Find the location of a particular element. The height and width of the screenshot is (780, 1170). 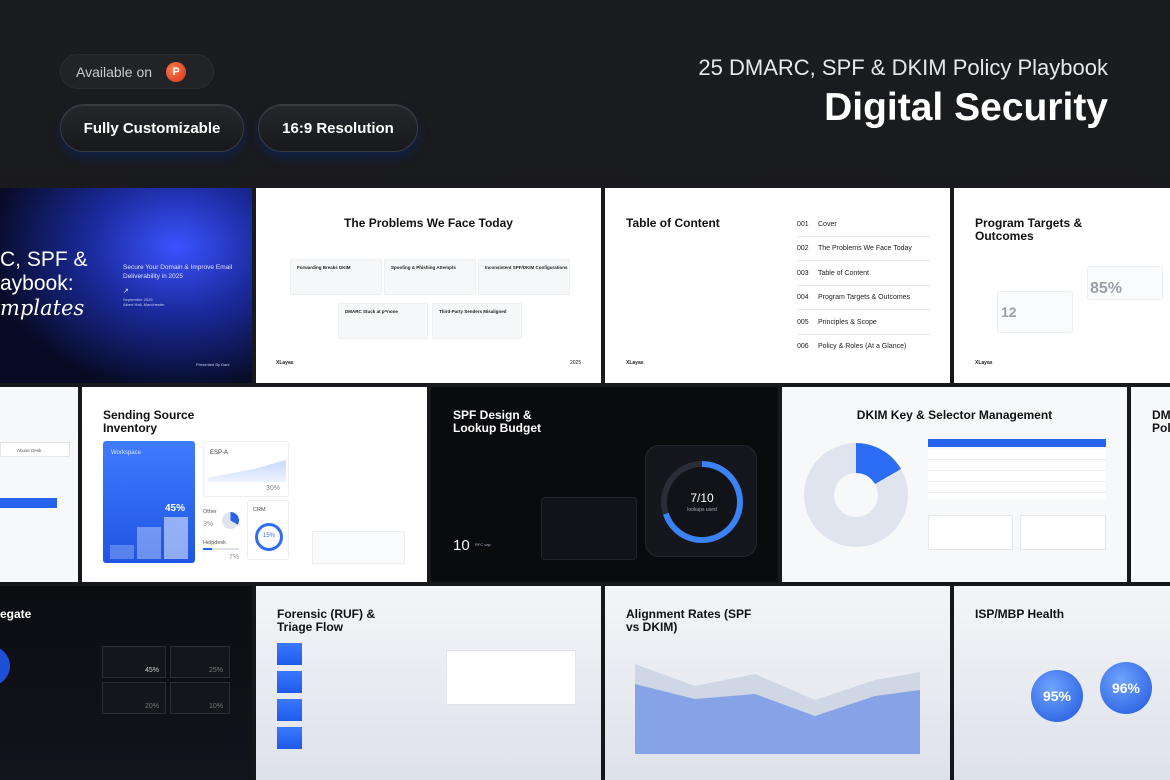

slide-forensic: Forensic (RUF) & Triage Flow is located at coordinates (428, 683).